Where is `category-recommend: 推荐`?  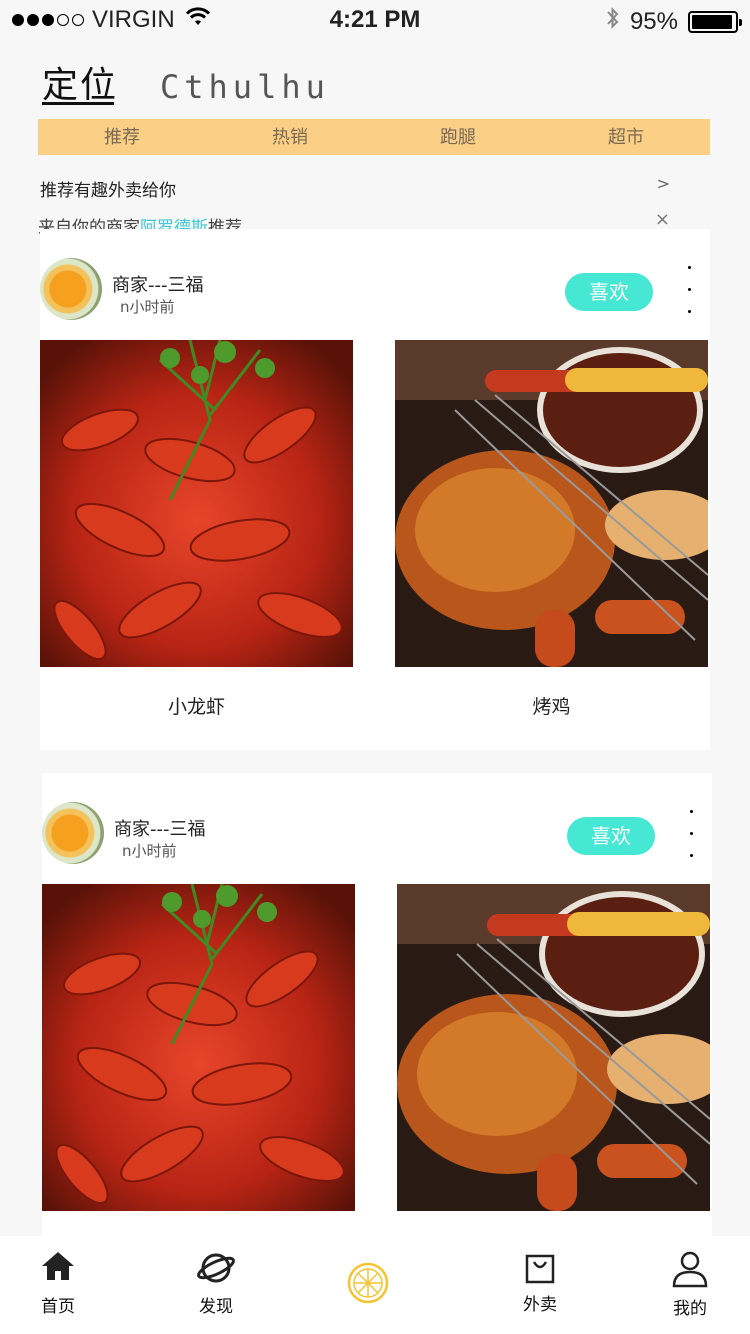
category-recommend: 推荐 is located at coordinates (122, 137).